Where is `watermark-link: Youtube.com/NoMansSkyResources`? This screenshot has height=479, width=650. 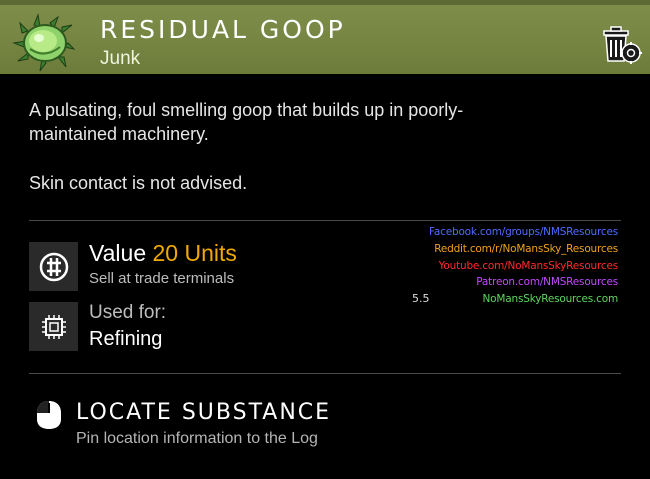 watermark-link: Youtube.com/NoMansSkyResources is located at coordinates (529, 266).